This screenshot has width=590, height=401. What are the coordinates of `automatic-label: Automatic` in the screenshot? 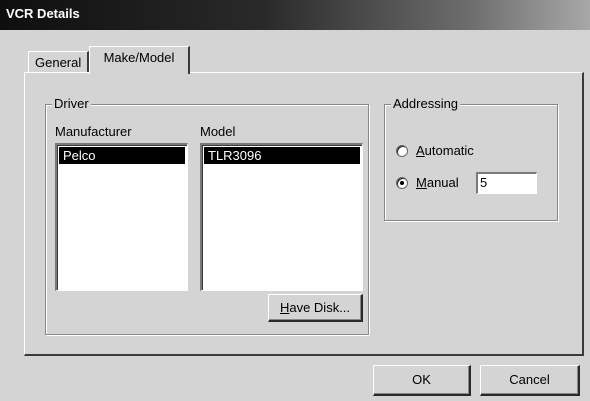 It's located at (445, 151).